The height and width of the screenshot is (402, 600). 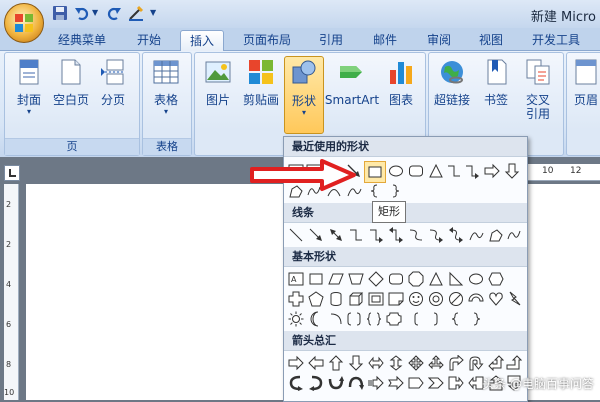 I want to click on chart-button: 图表, so click(x=401, y=82).